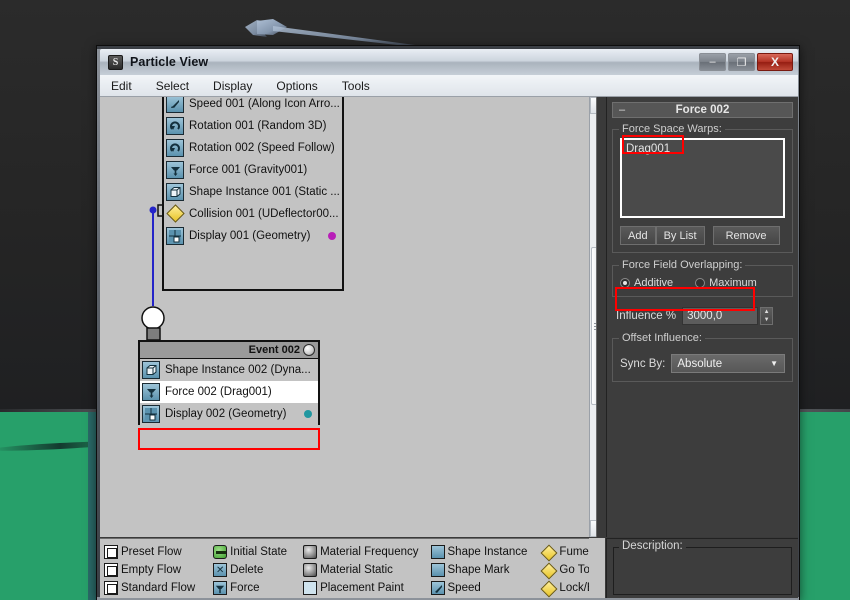 The width and height of the screenshot is (850, 600). I want to click on node-label: Force 002 (Drag001), so click(218, 392).